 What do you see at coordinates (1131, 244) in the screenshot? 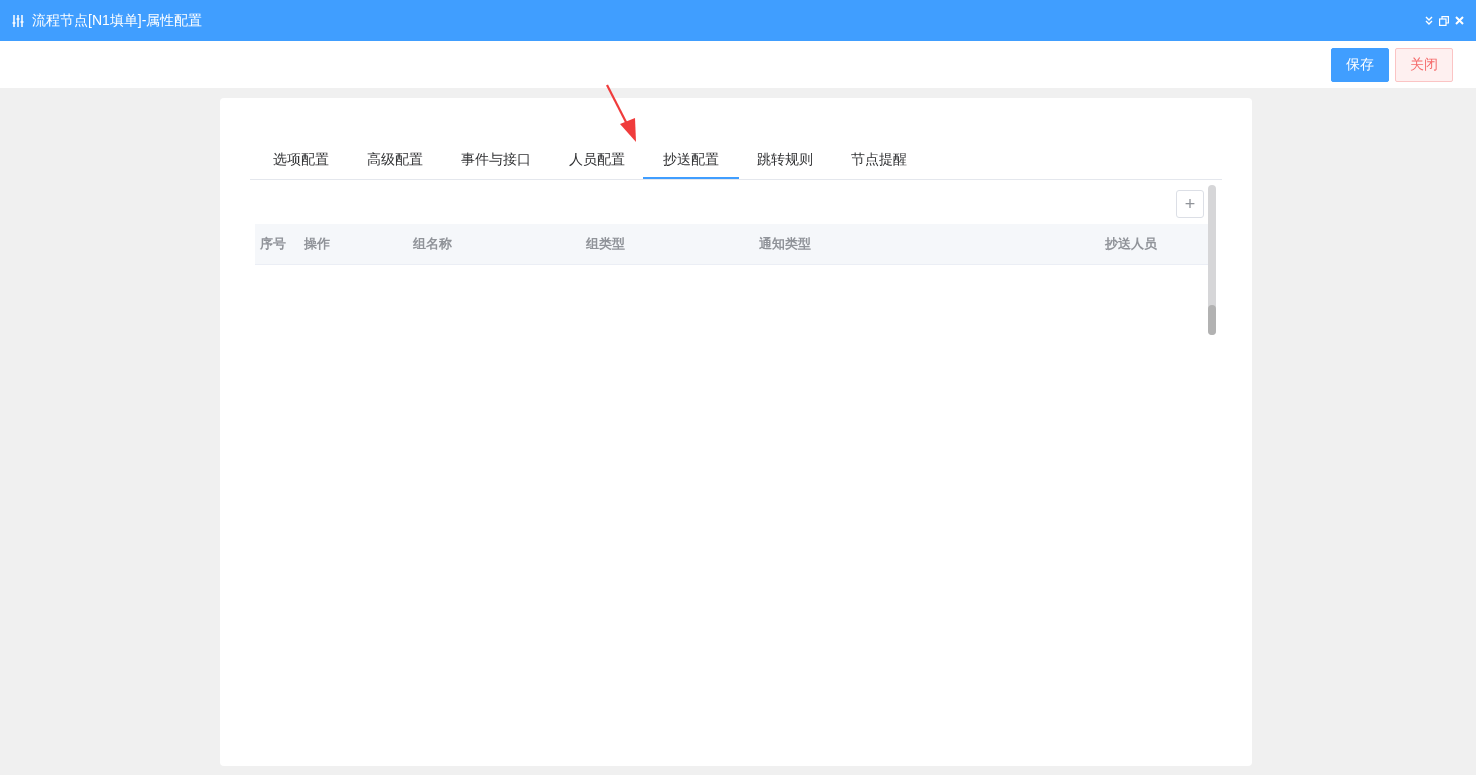
I see `column-header: 抄送人员` at bounding box center [1131, 244].